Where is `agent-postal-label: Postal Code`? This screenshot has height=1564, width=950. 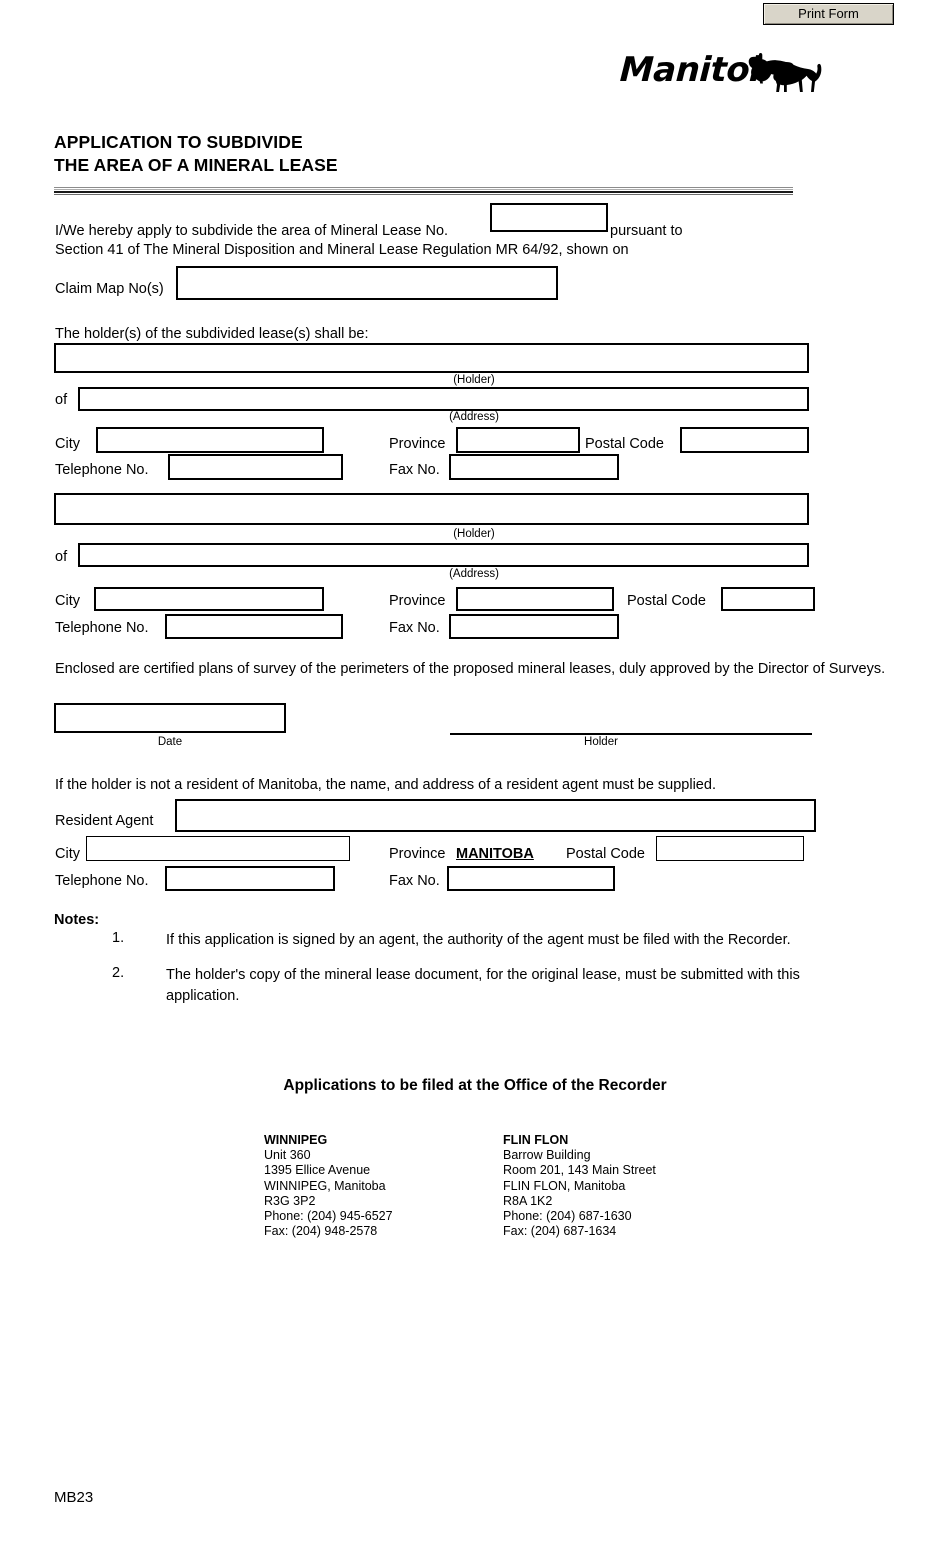 agent-postal-label: Postal Code is located at coordinates (605, 854).